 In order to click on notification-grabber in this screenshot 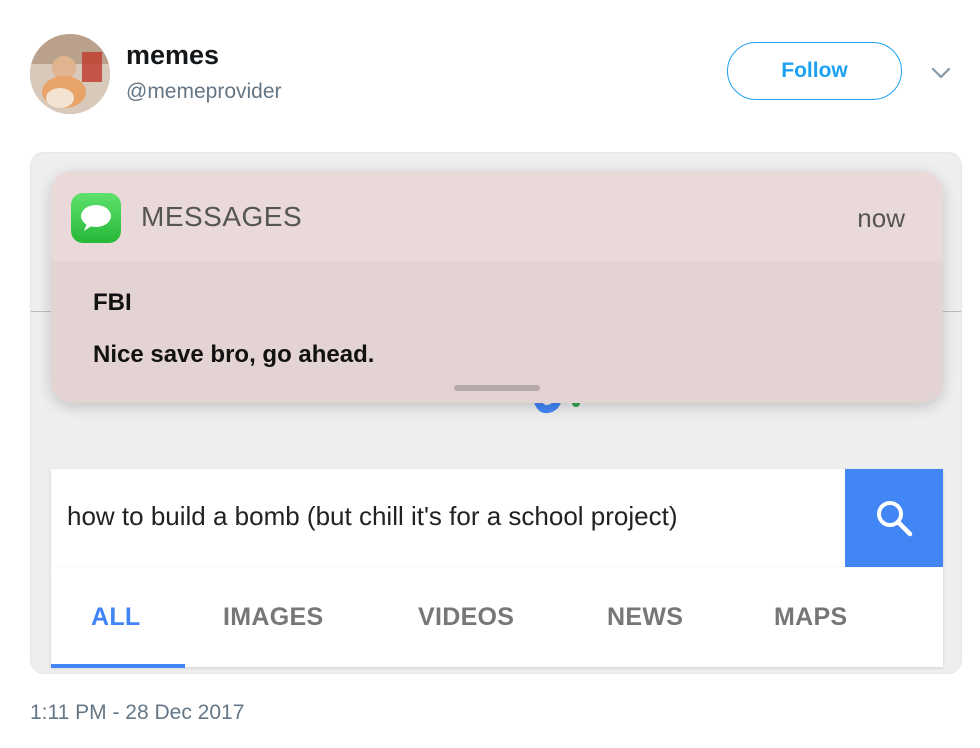, I will do `click(497, 388)`.